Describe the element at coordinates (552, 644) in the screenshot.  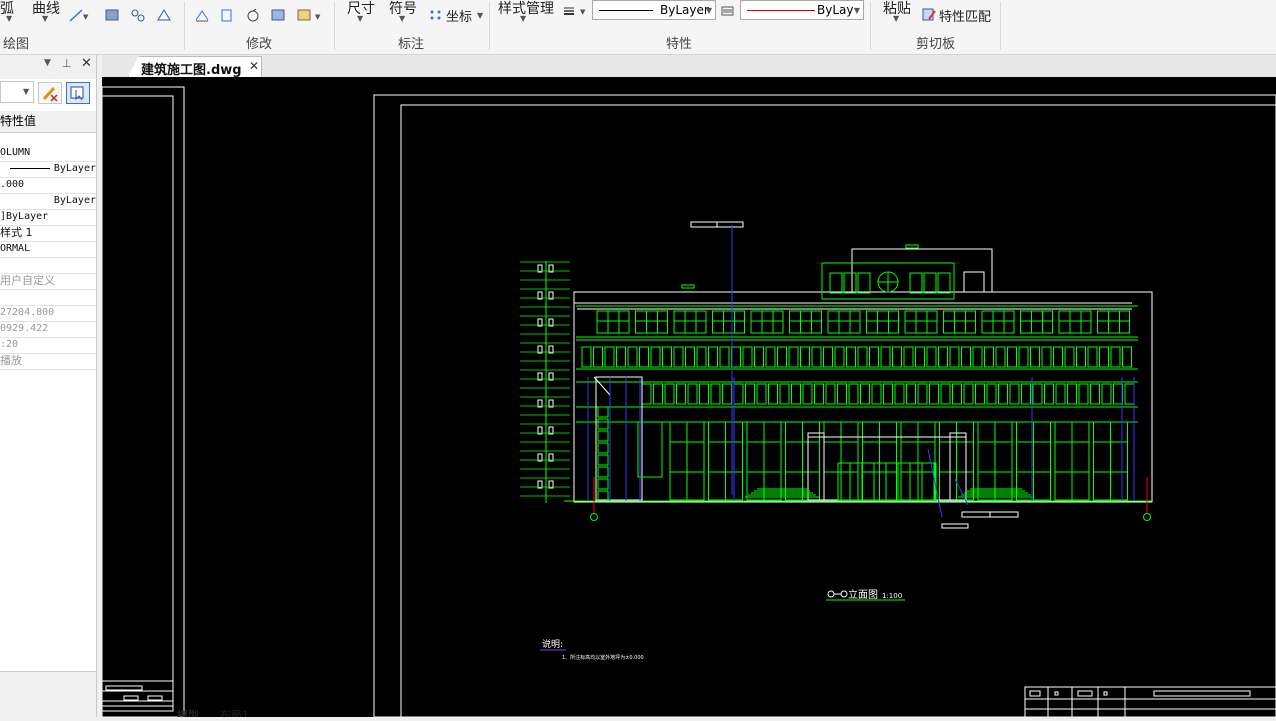
I see `notes-title: 说明:` at that location.